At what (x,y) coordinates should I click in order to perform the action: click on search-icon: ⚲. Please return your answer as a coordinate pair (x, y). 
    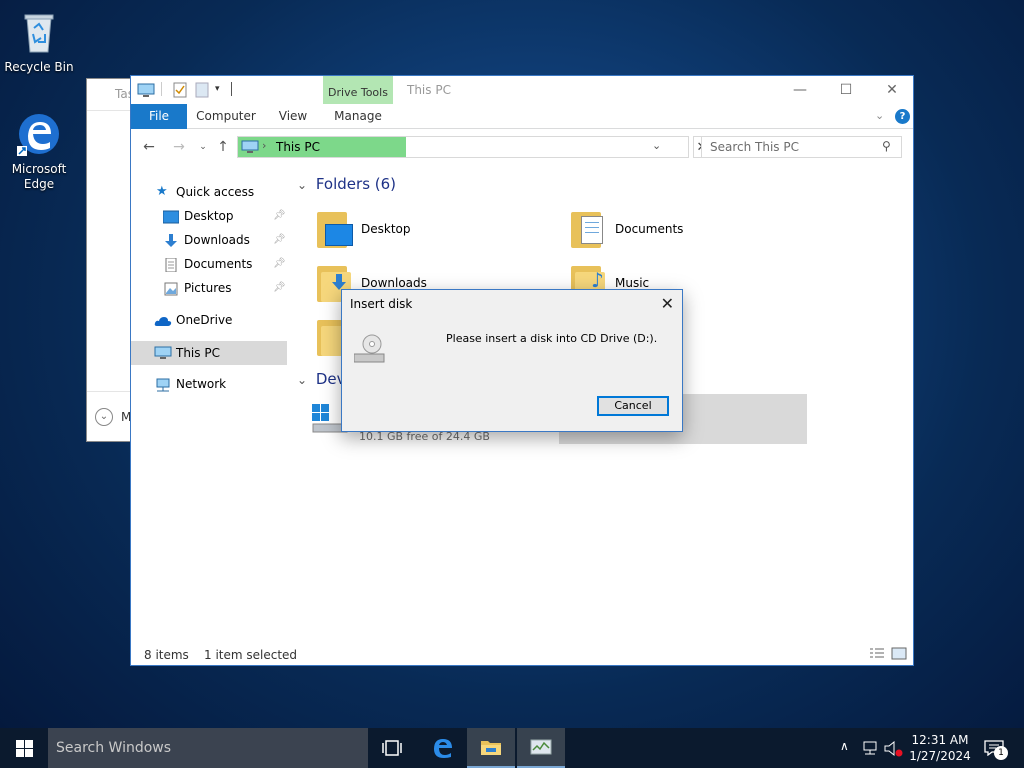
    Looking at the image, I should click on (886, 146).